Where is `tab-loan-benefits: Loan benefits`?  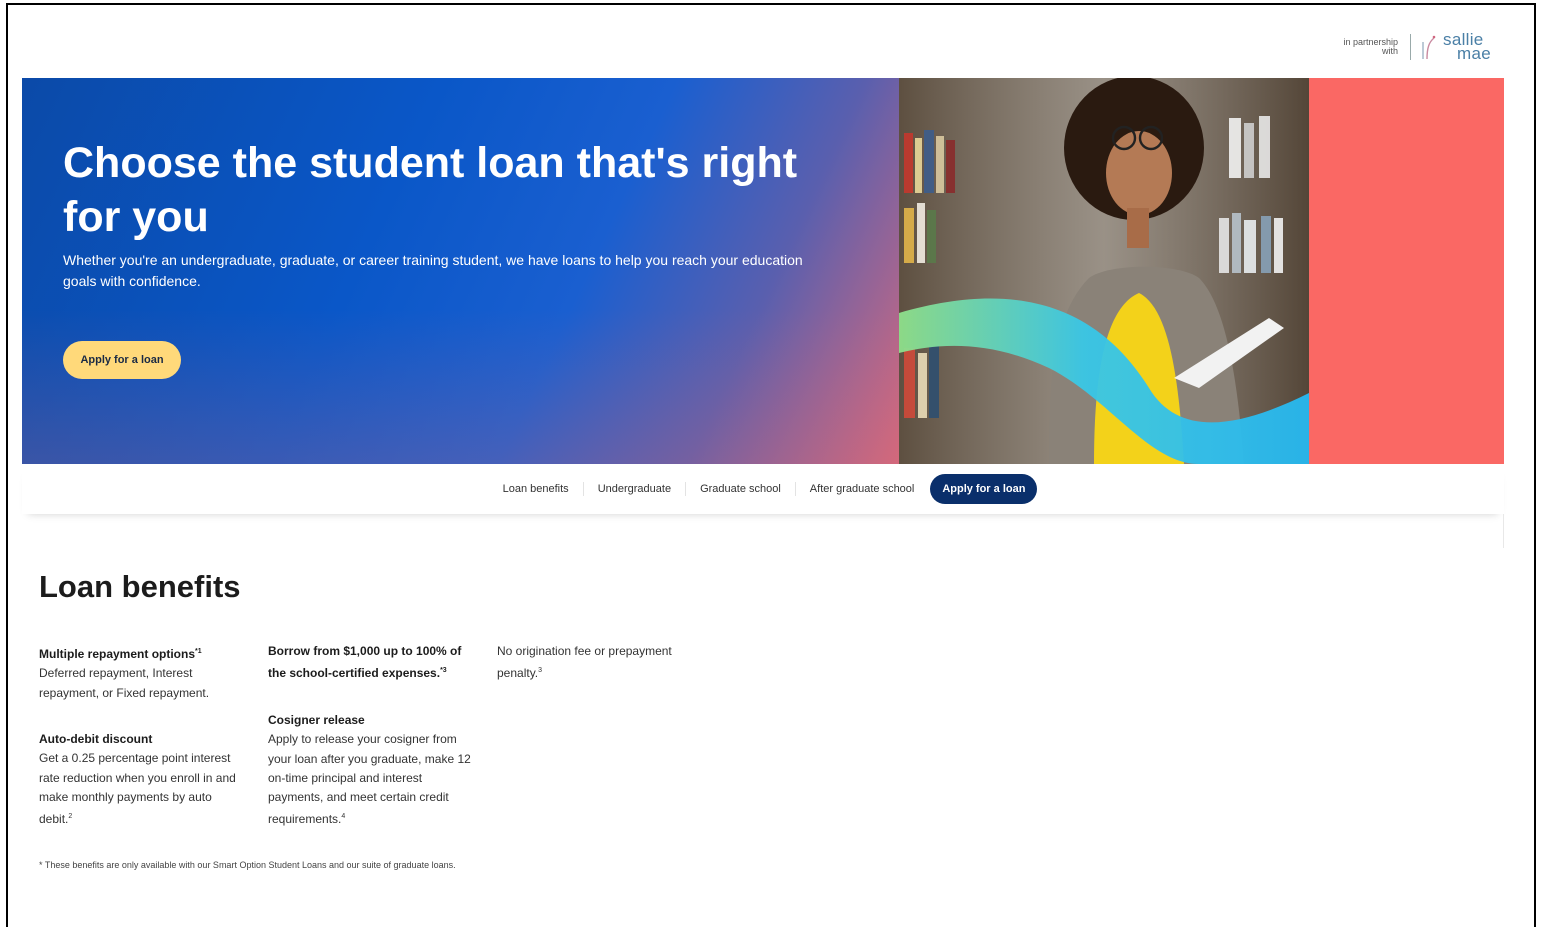
tab-loan-benefits: Loan benefits is located at coordinates (536, 489).